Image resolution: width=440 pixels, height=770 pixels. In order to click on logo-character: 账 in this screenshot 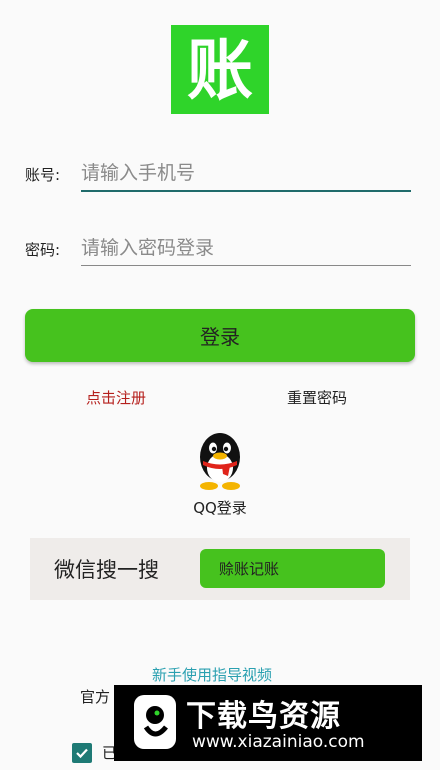, I will do `click(220, 69)`.